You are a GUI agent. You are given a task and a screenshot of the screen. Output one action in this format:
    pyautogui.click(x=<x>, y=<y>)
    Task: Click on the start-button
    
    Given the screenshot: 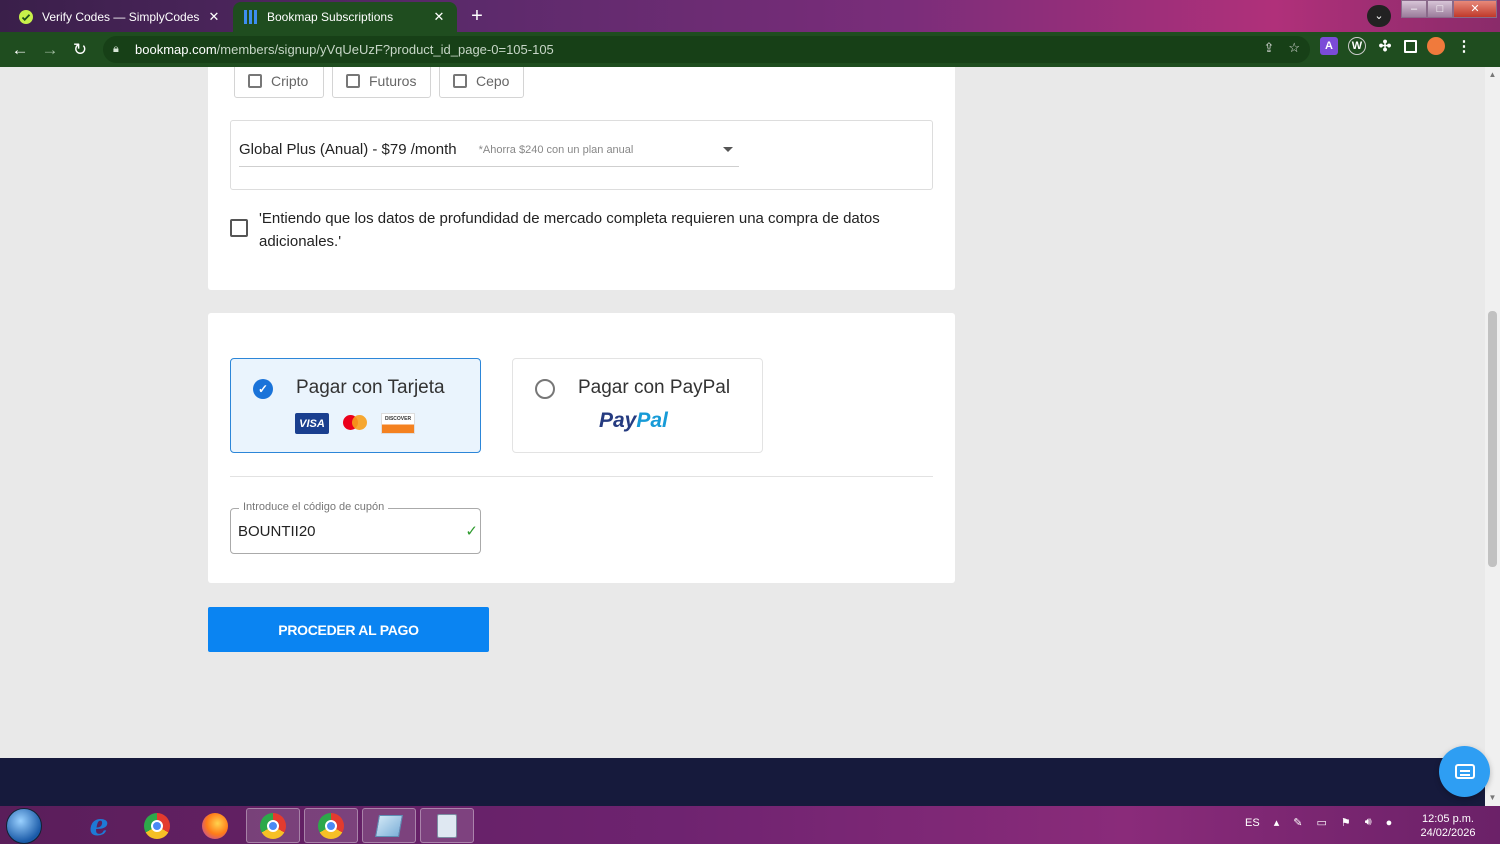 What is the action you would take?
    pyautogui.click(x=24, y=826)
    